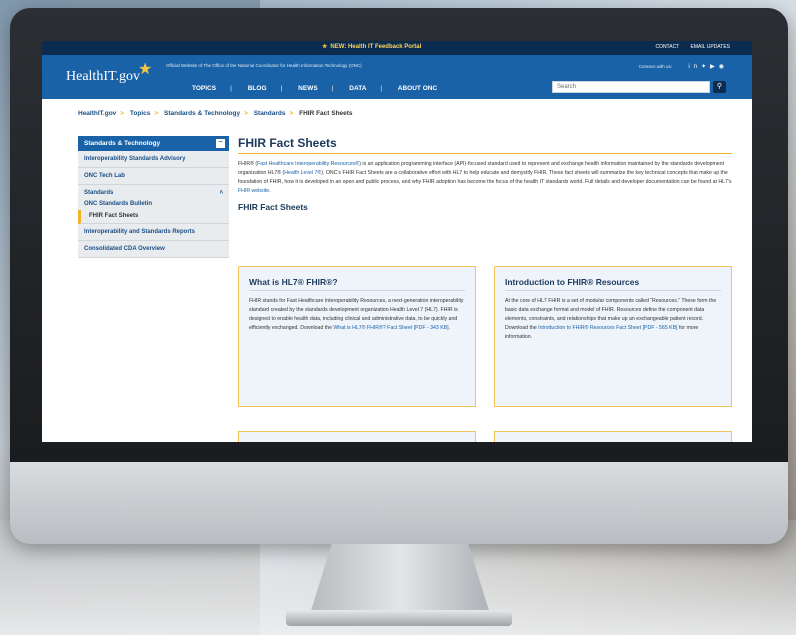 This screenshot has width=796, height=635. I want to click on sidebar-item-bulletin: ONC Standards Bulletin, so click(153, 204).